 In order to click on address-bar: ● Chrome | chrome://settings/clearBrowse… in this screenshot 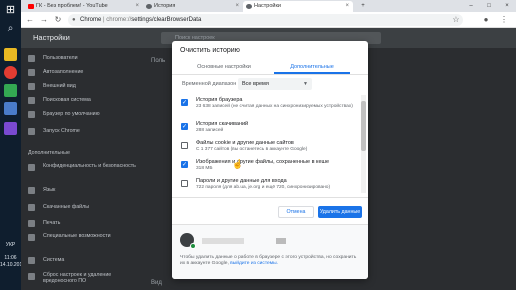, I will do `click(265, 20)`.